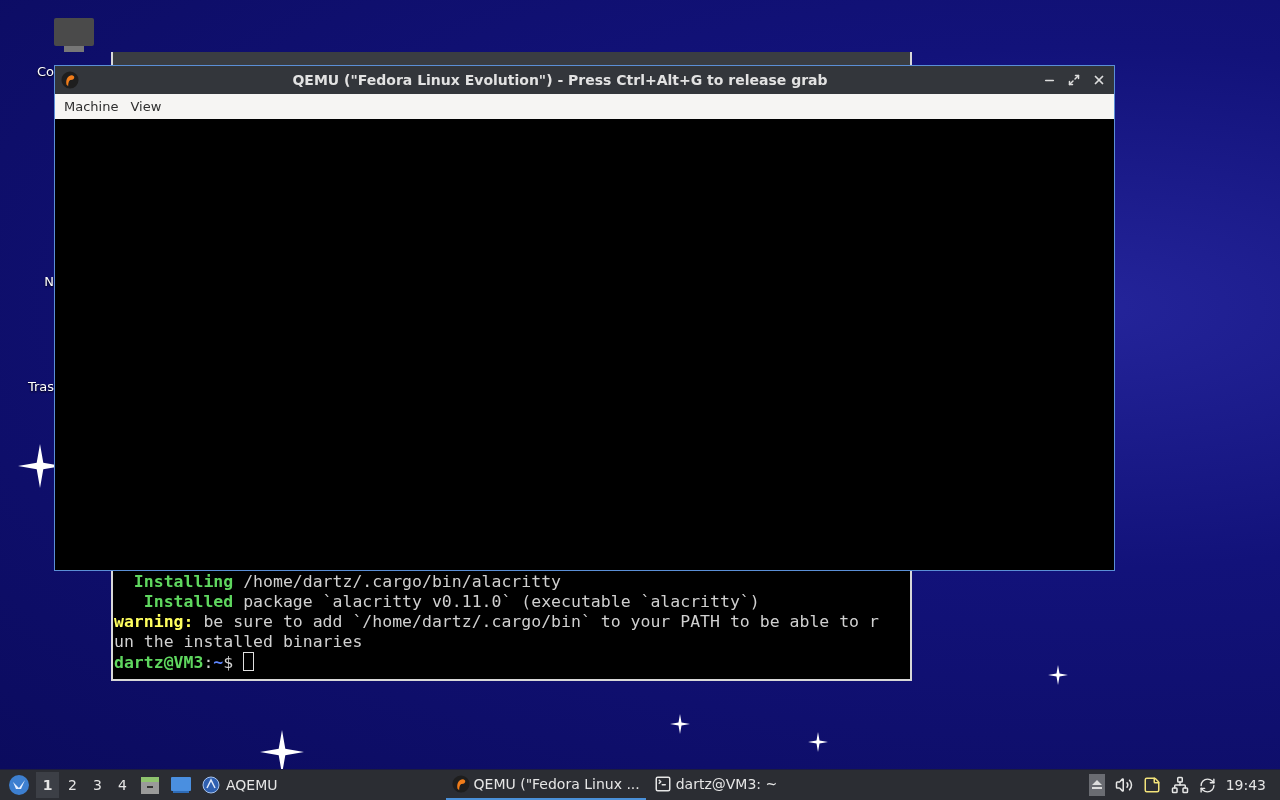 The width and height of the screenshot is (1280, 800). I want to click on note-icon, so click(1151, 785).